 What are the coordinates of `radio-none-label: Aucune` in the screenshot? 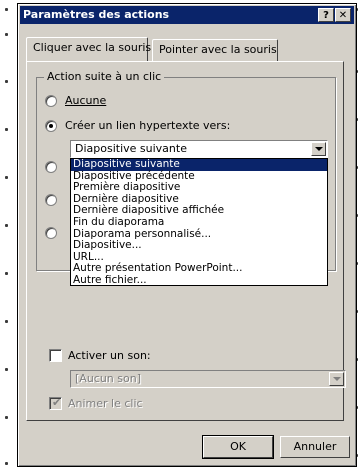 It's located at (86, 100).